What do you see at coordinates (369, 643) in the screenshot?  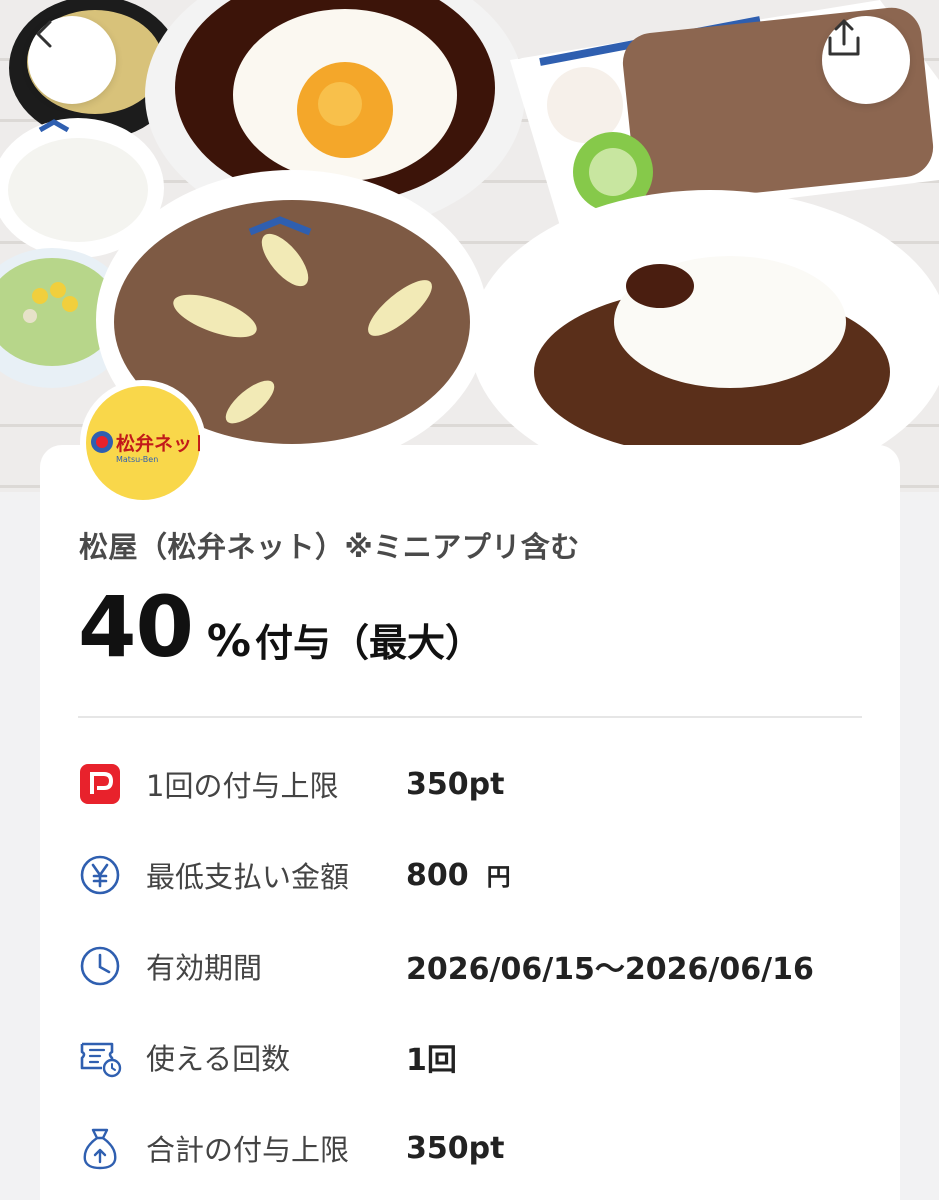 I see `reward-rate-label: 付与（最大）` at bounding box center [369, 643].